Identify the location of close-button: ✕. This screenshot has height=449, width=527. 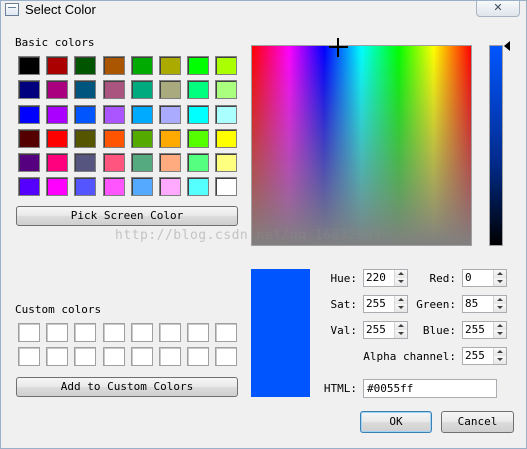
(498, 9).